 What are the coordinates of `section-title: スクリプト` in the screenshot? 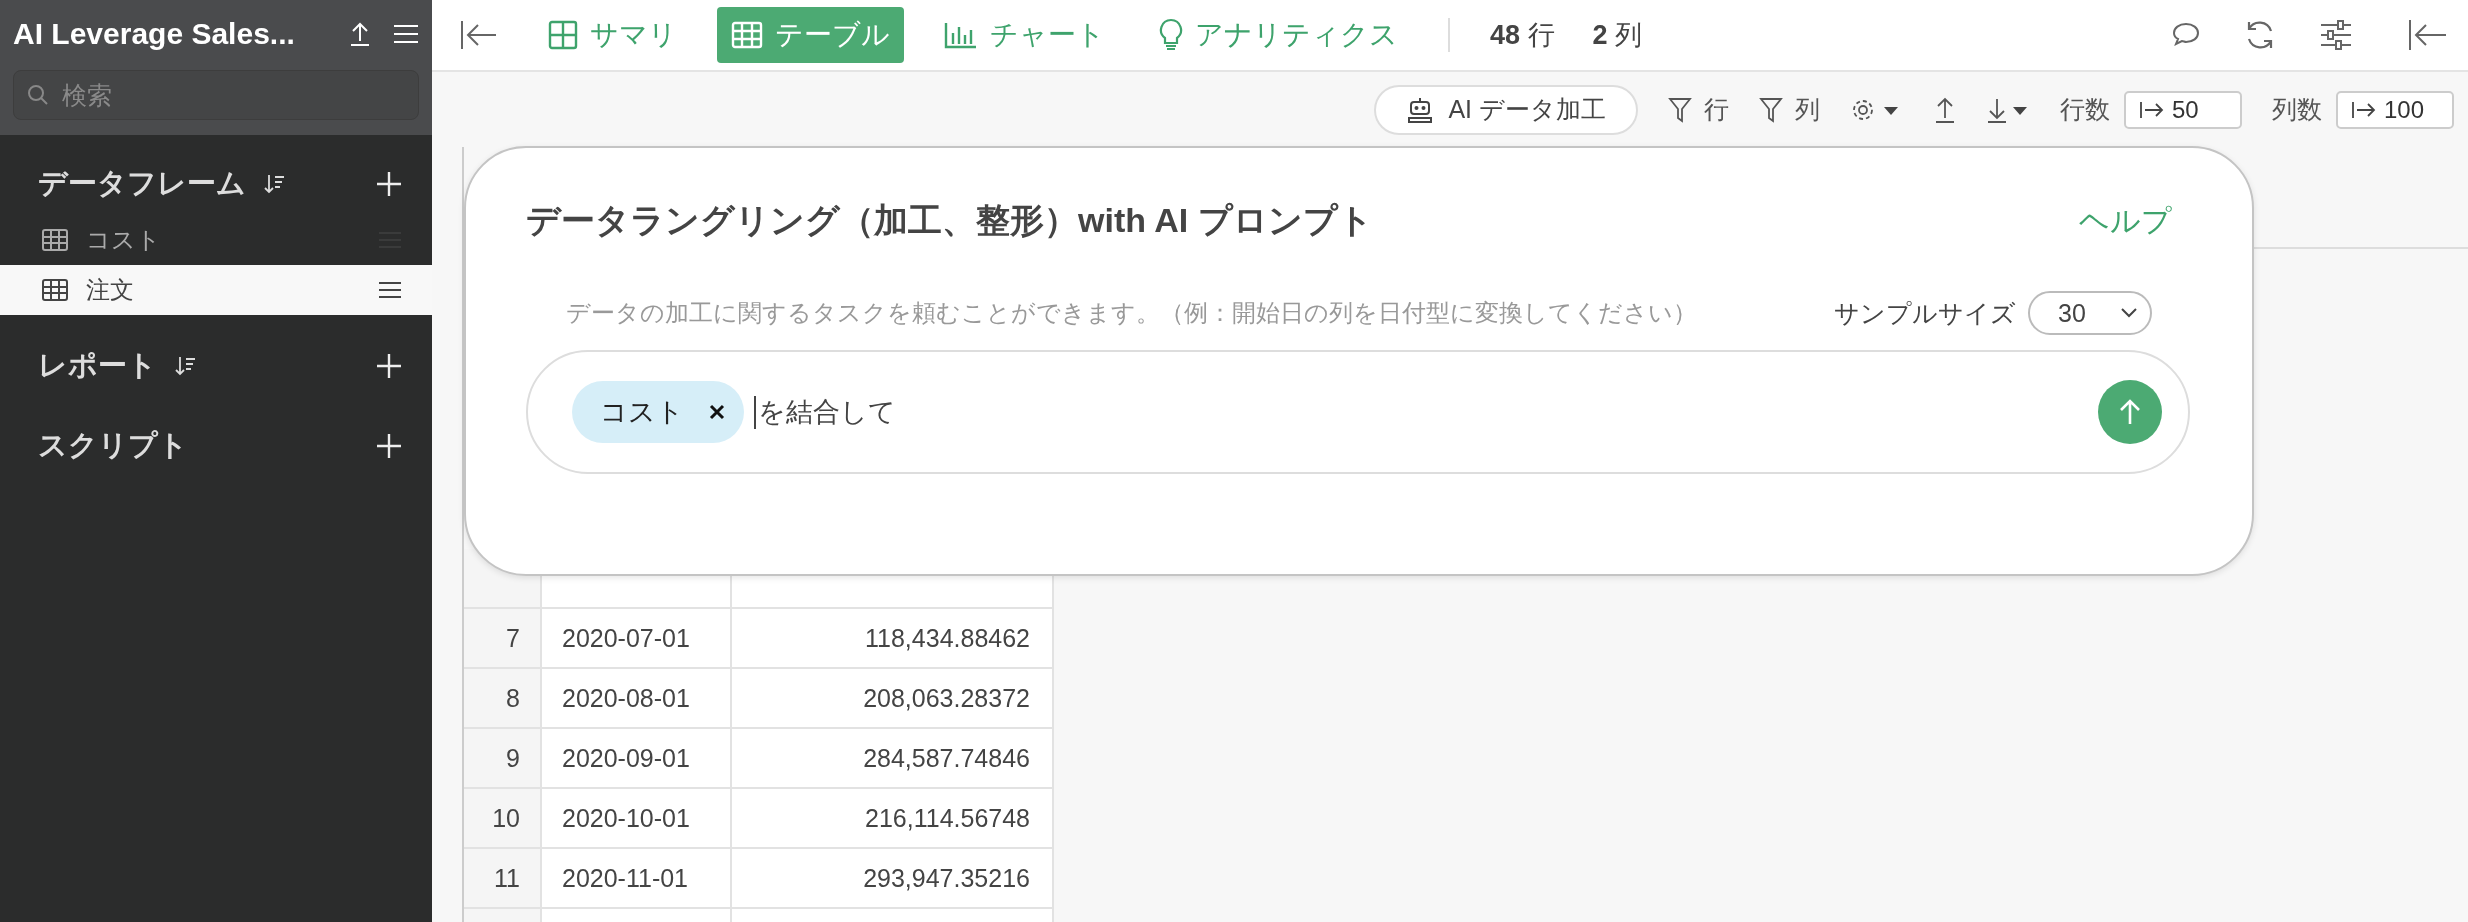 It's located at (113, 445).